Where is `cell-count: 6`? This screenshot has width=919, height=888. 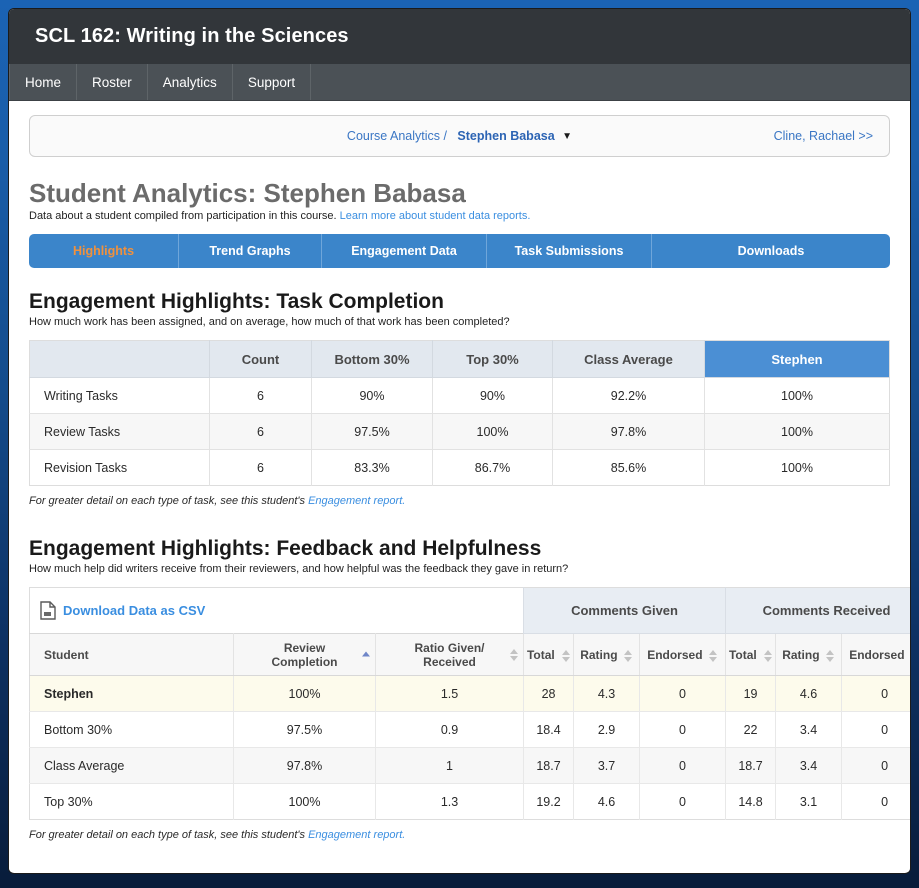 cell-count: 6 is located at coordinates (260, 432).